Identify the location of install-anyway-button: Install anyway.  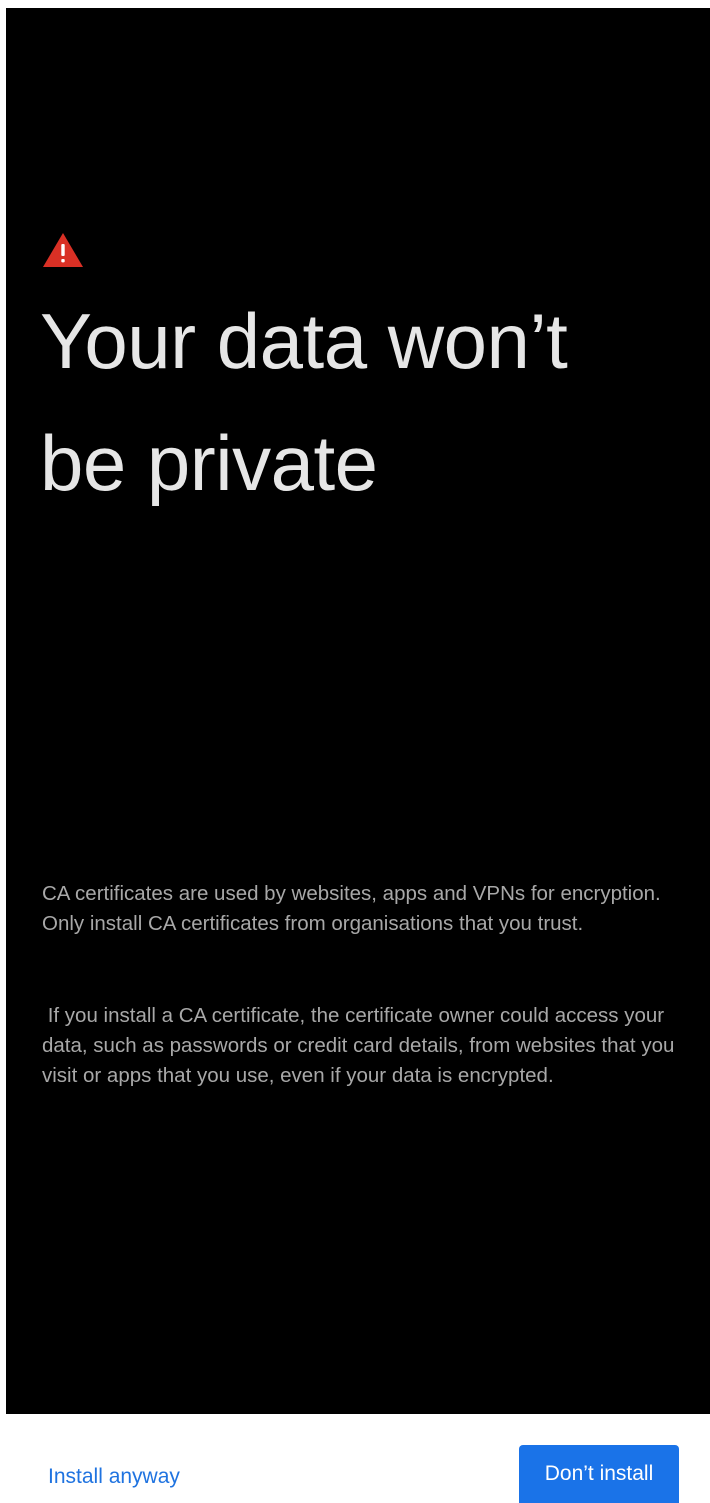
(114, 1477).